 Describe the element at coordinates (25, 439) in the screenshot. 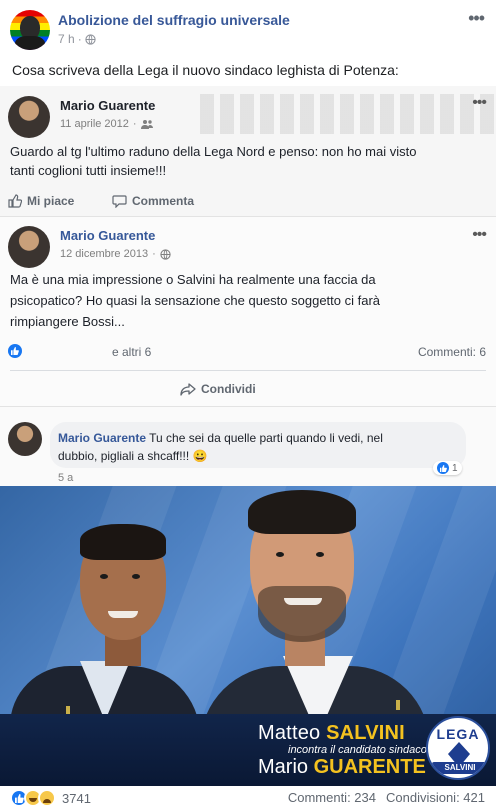

I see `commenter-avatar` at that location.